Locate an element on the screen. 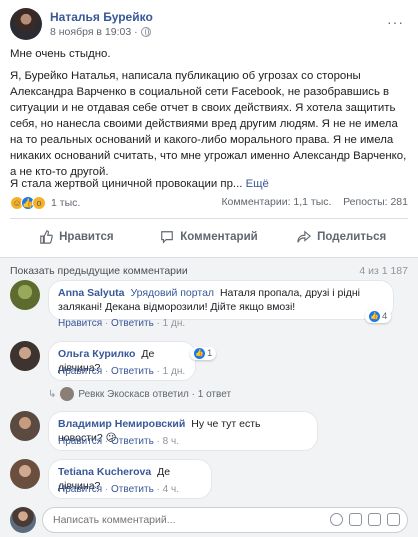  comment-likes-badge: 👍 4 is located at coordinates (378, 316).